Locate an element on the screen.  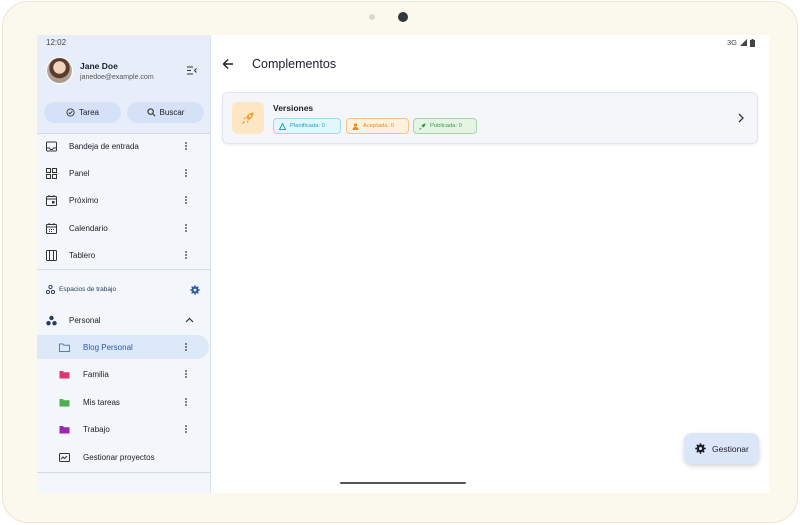
person-icon is located at coordinates (355, 126).